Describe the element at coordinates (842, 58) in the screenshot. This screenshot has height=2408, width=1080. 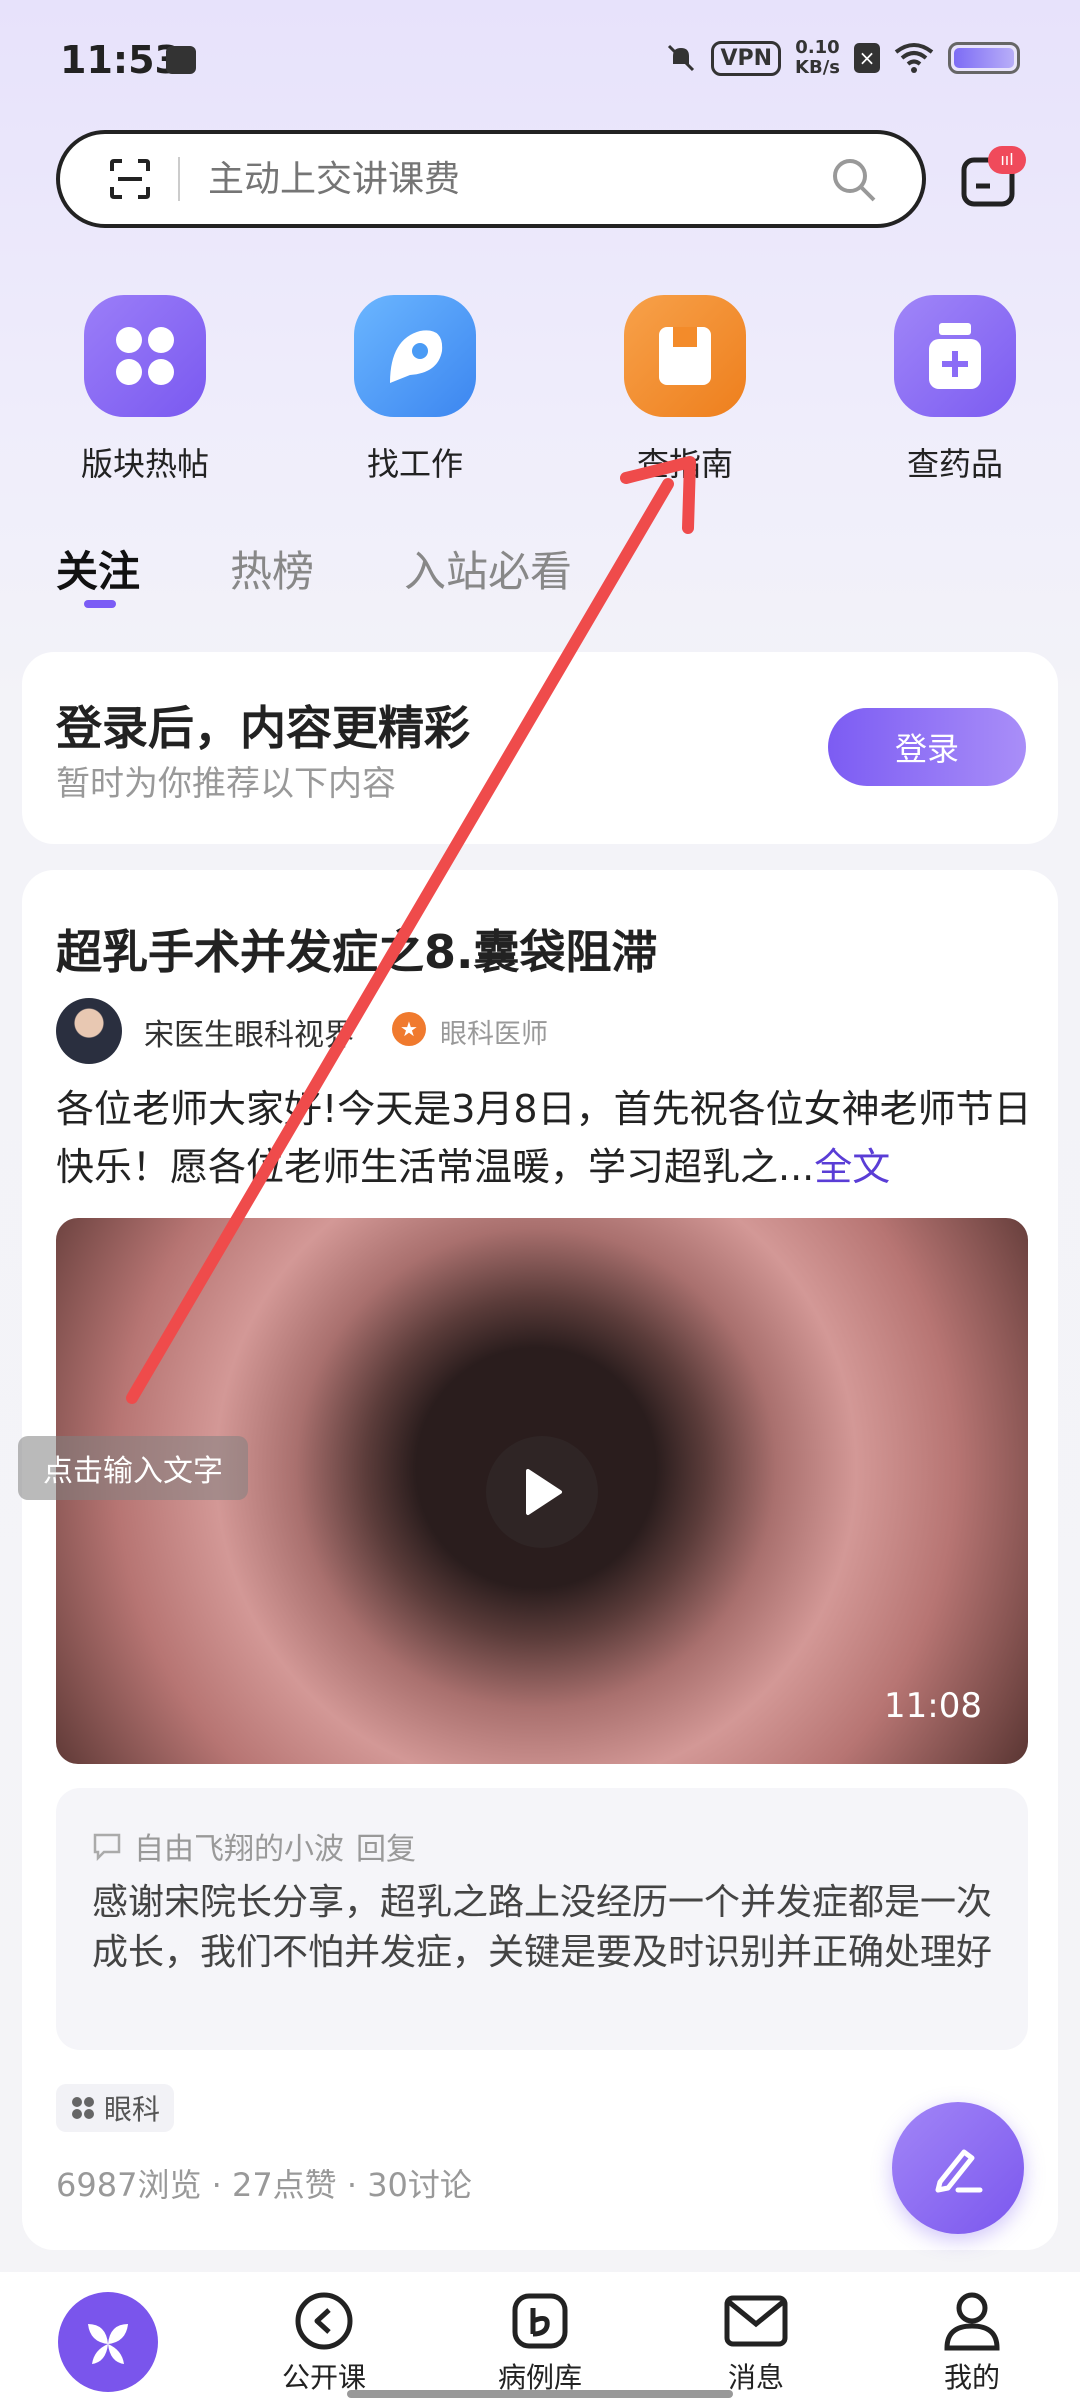
I see `status-icons: VPN 0.10 KB/s ×` at that location.